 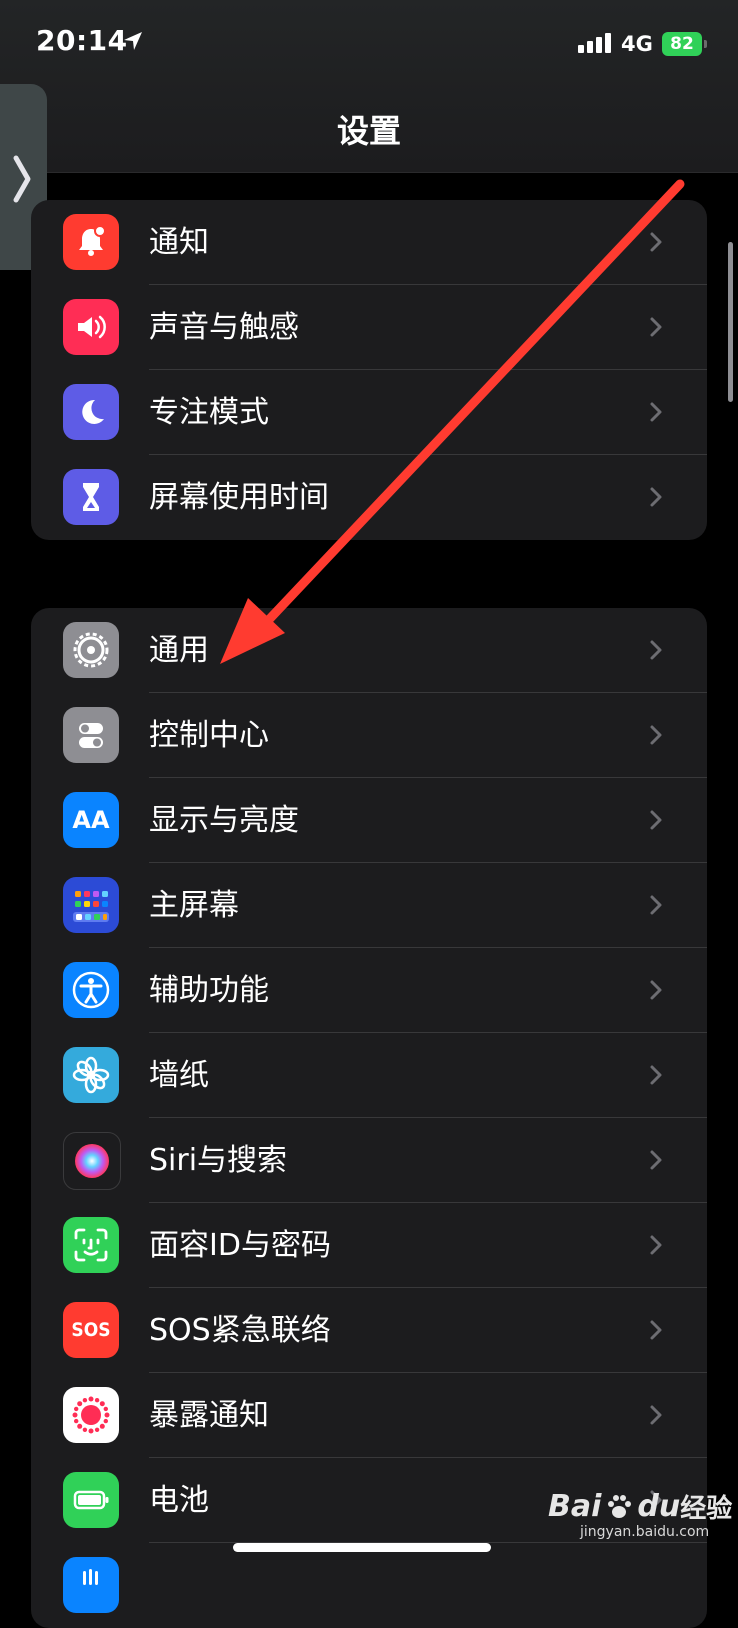 I want to click on home-indicator, so click(x=362, y=1547).